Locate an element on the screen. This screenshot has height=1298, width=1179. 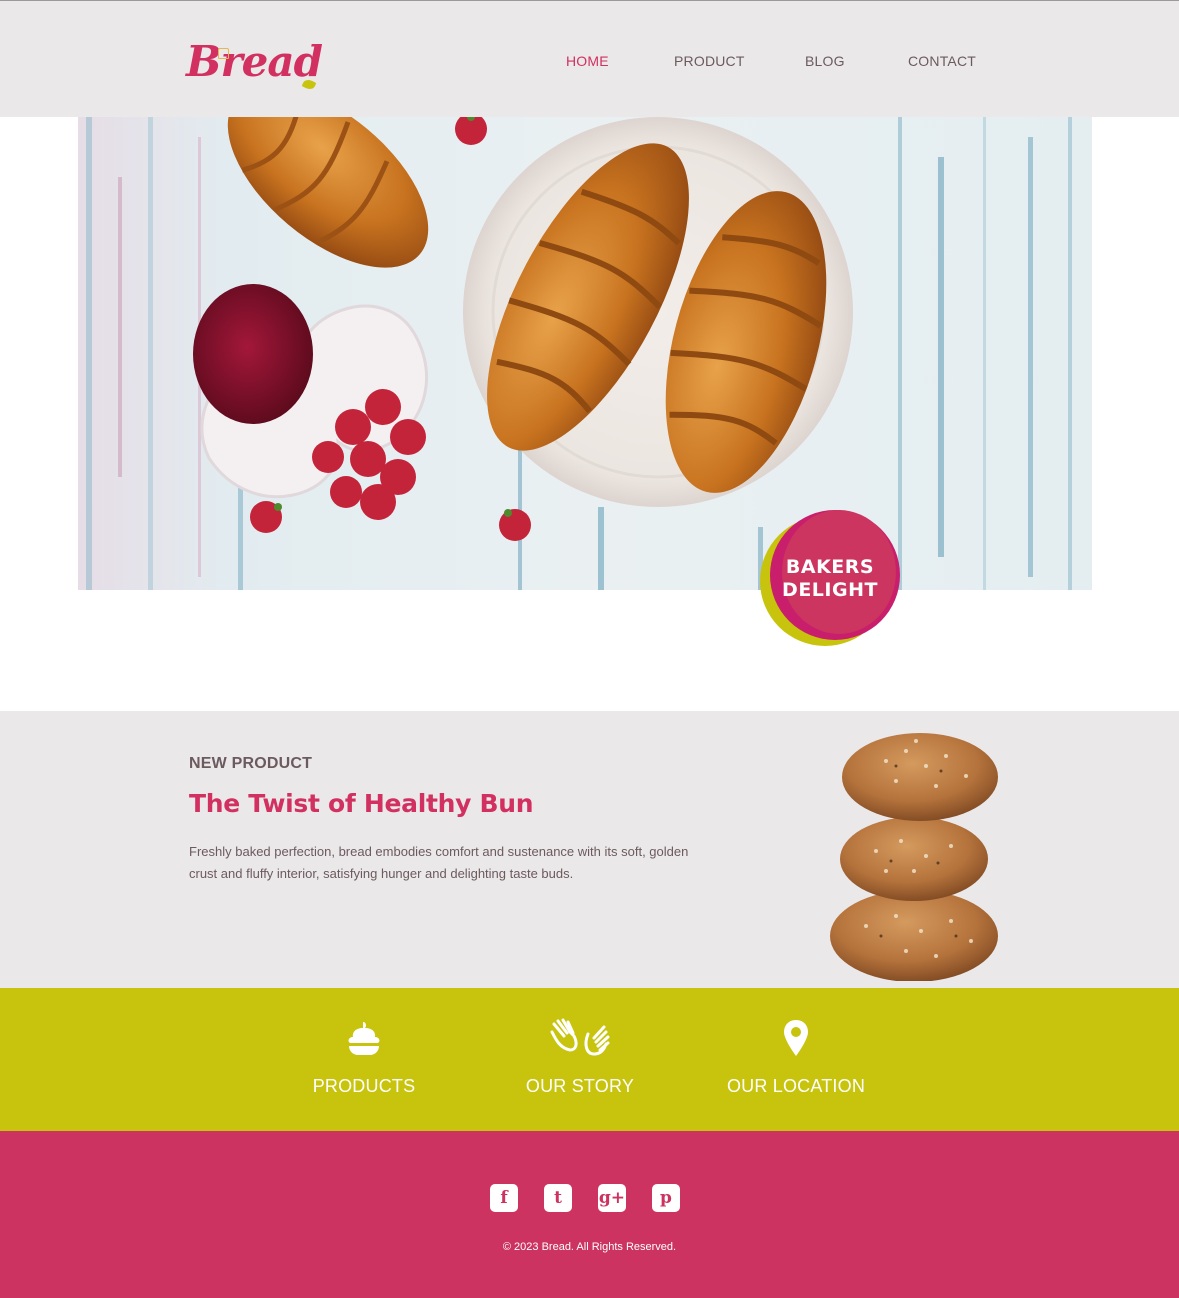
nav-home: HOME is located at coordinates (587, 61).